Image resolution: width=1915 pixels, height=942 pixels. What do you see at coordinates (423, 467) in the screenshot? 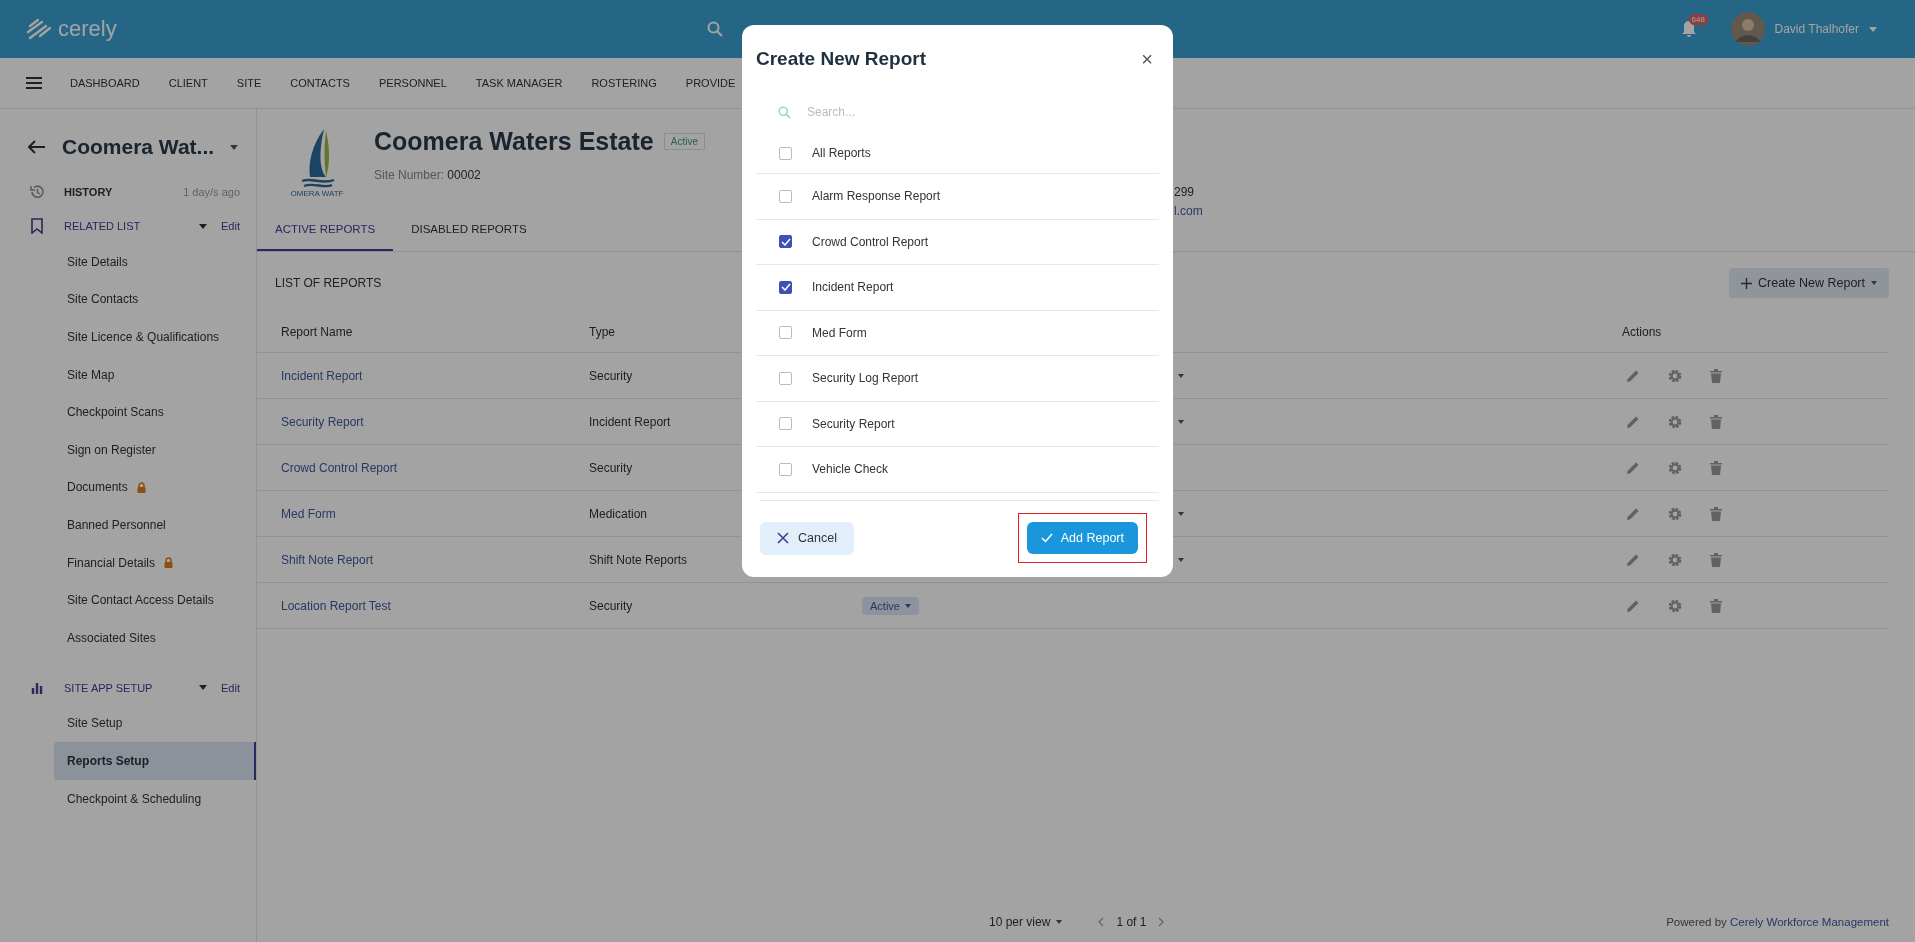
I see `report-link: Crowd Control Report` at bounding box center [423, 467].